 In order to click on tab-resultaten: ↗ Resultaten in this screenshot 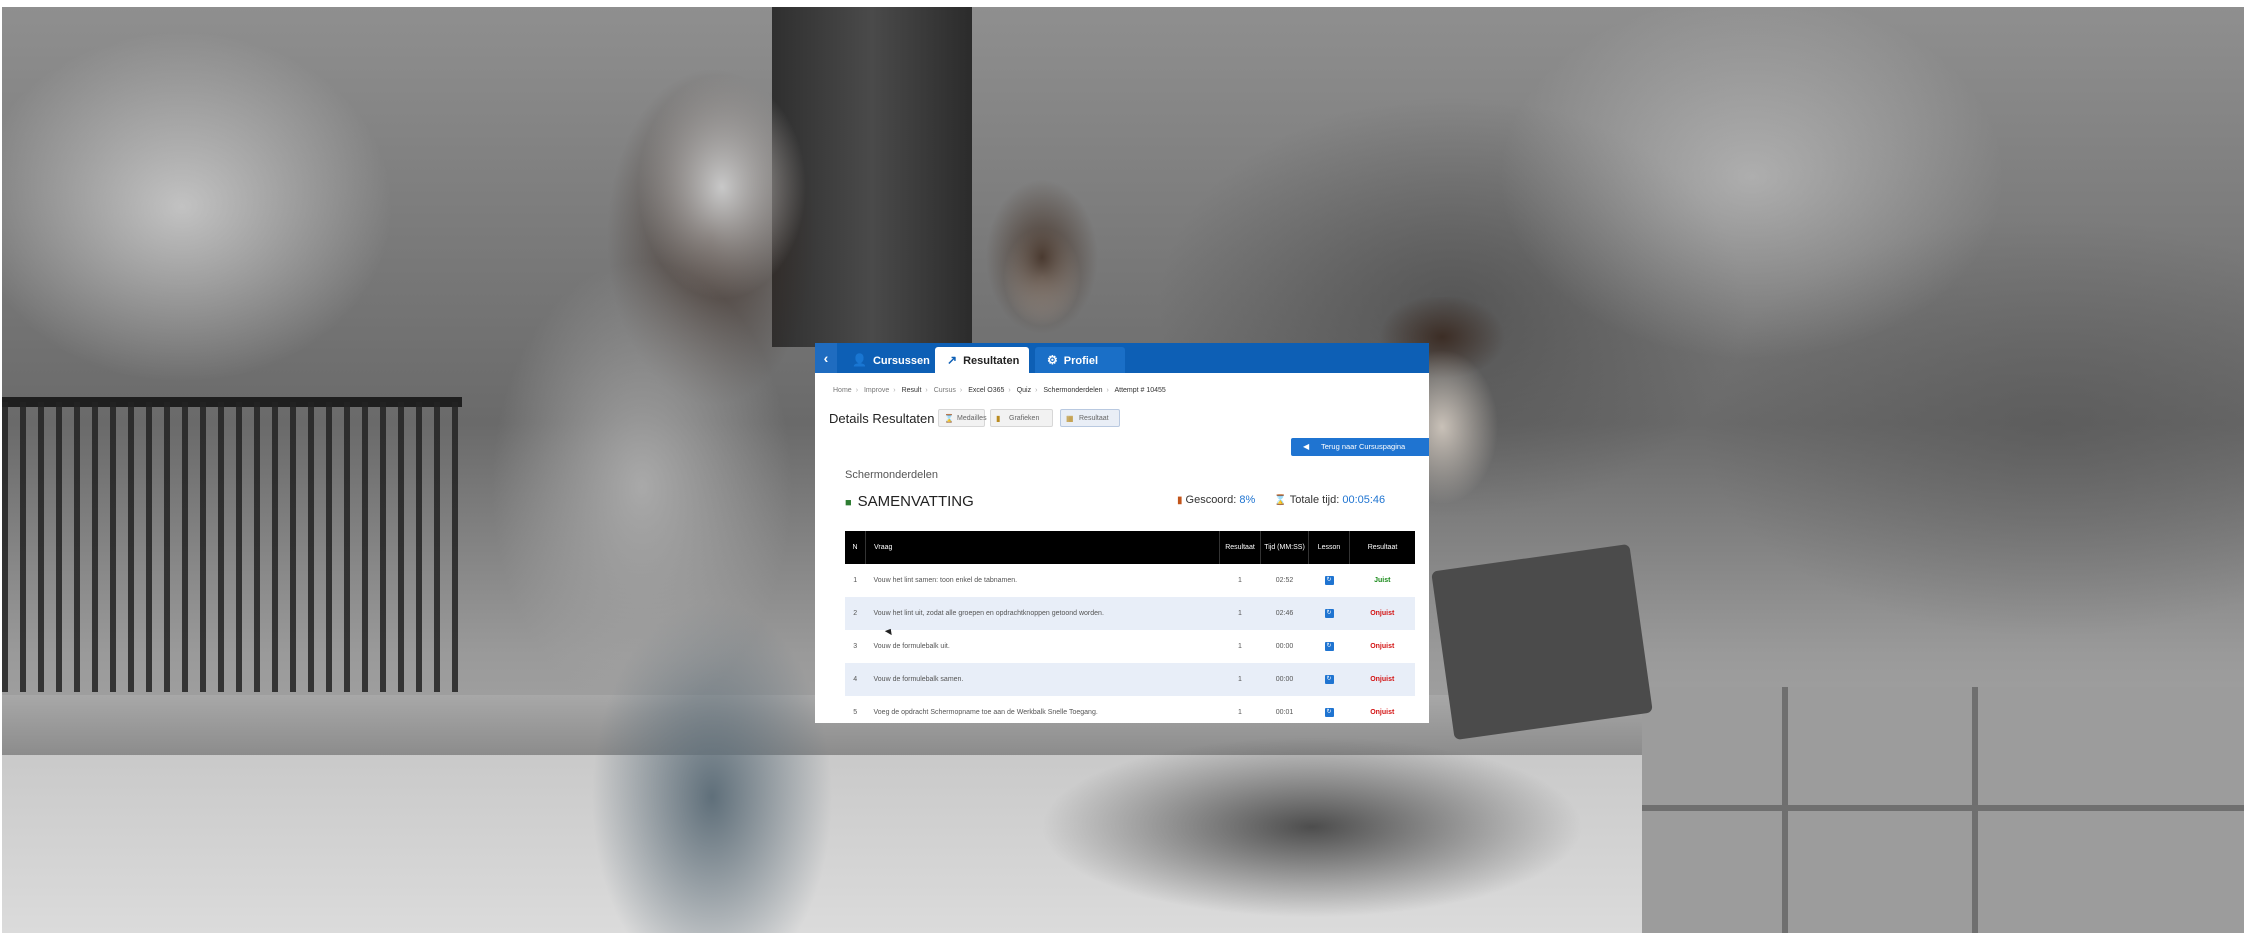, I will do `click(982, 360)`.